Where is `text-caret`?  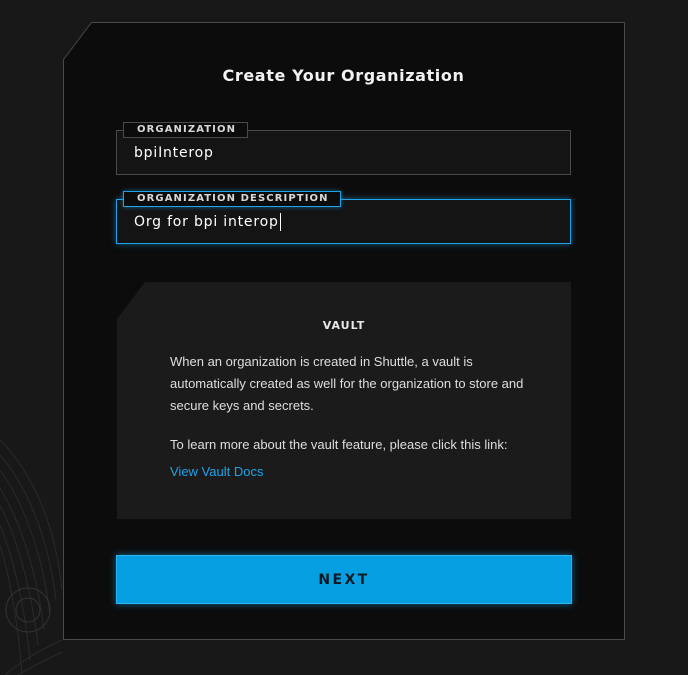
text-caret is located at coordinates (280, 222).